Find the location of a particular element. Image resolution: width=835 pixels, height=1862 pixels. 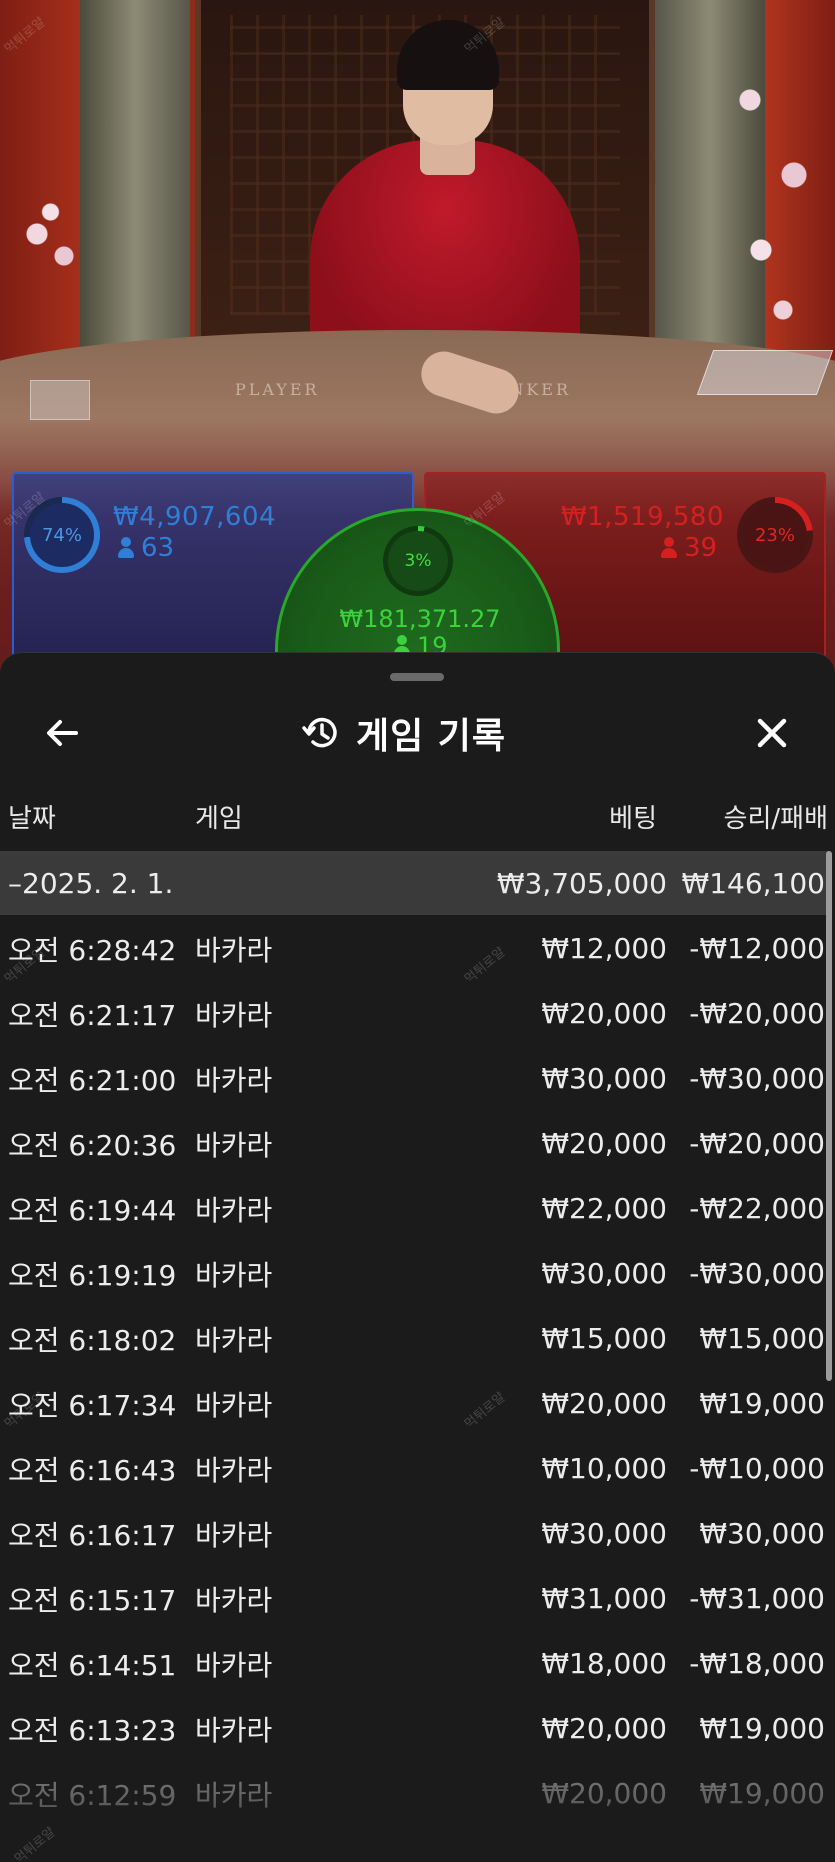

column-header-game: 게임 is located at coordinates (219, 819).